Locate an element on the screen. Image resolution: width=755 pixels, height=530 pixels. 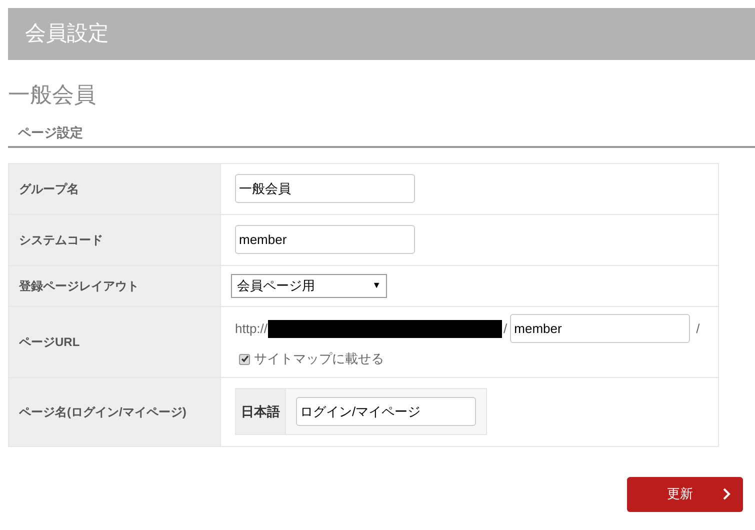
language-label: 日本語 is located at coordinates (261, 411).